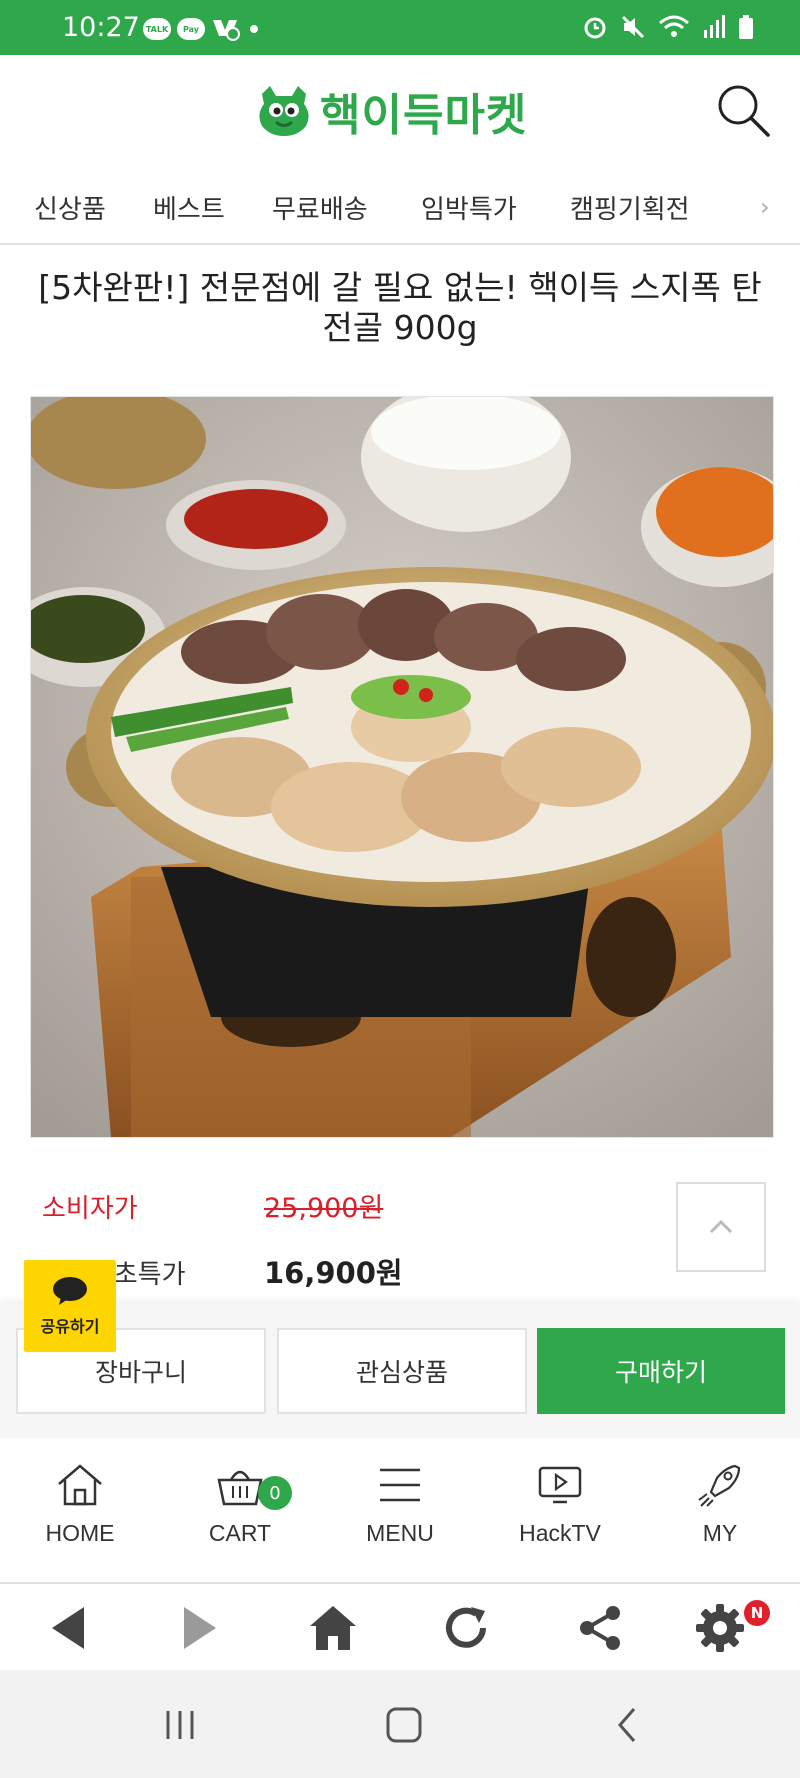 The height and width of the screenshot is (1778, 800). What do you see at coordinates (560, 1533) in the screenshot?
I see `bottom-nav-hacktv-label: HackTV` at bounding box center [560, 1533].